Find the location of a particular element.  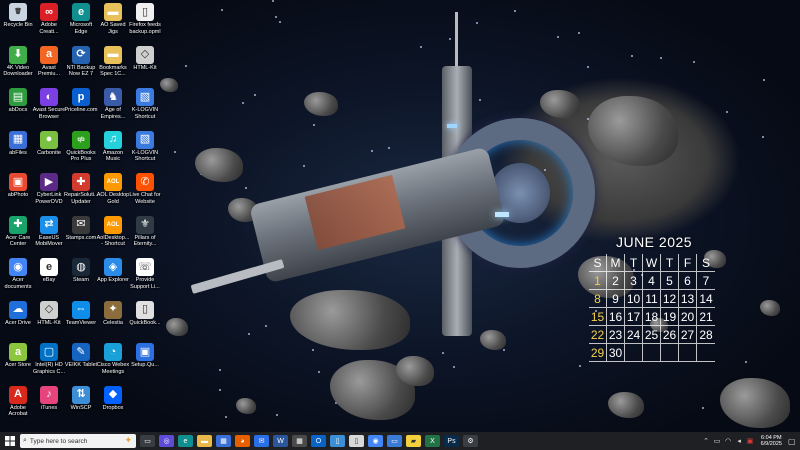

desktop-icon: ⟳ NTI Backup Now EZ 7 is located at coordinates (81, 66).